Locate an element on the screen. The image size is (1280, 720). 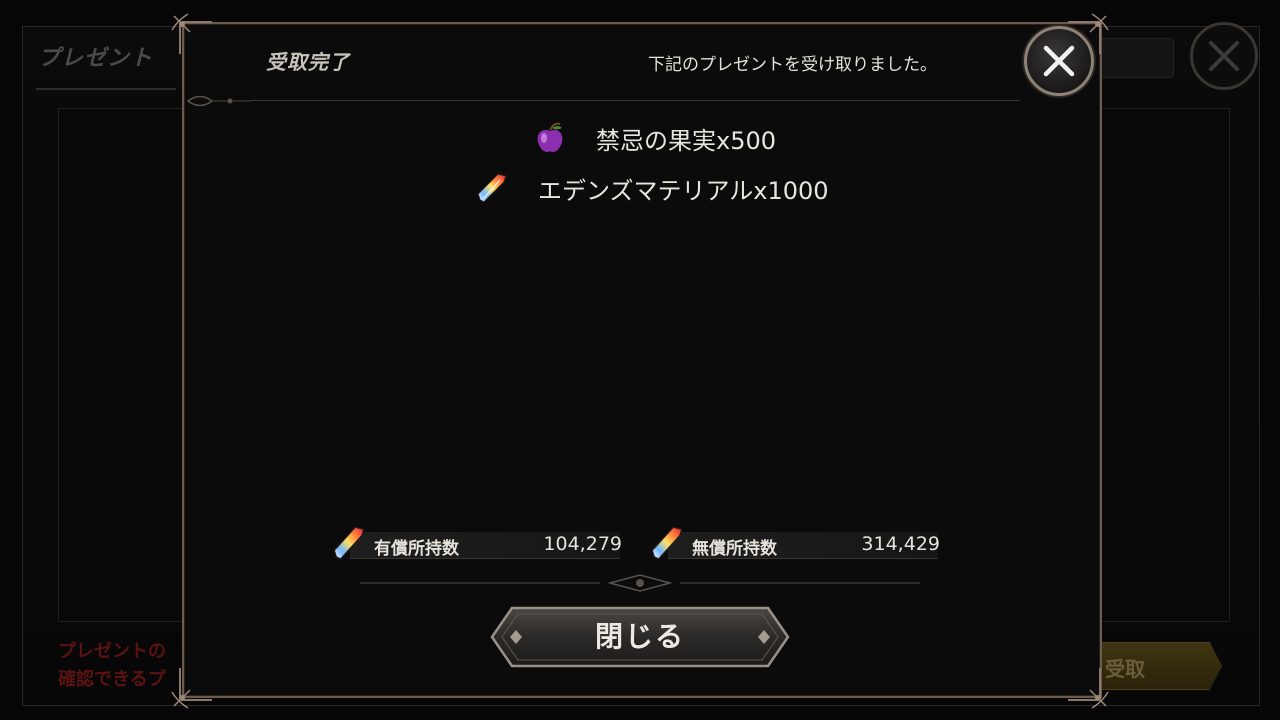
free-count-label: 無償所持数 is located at coordinates (734, 549).